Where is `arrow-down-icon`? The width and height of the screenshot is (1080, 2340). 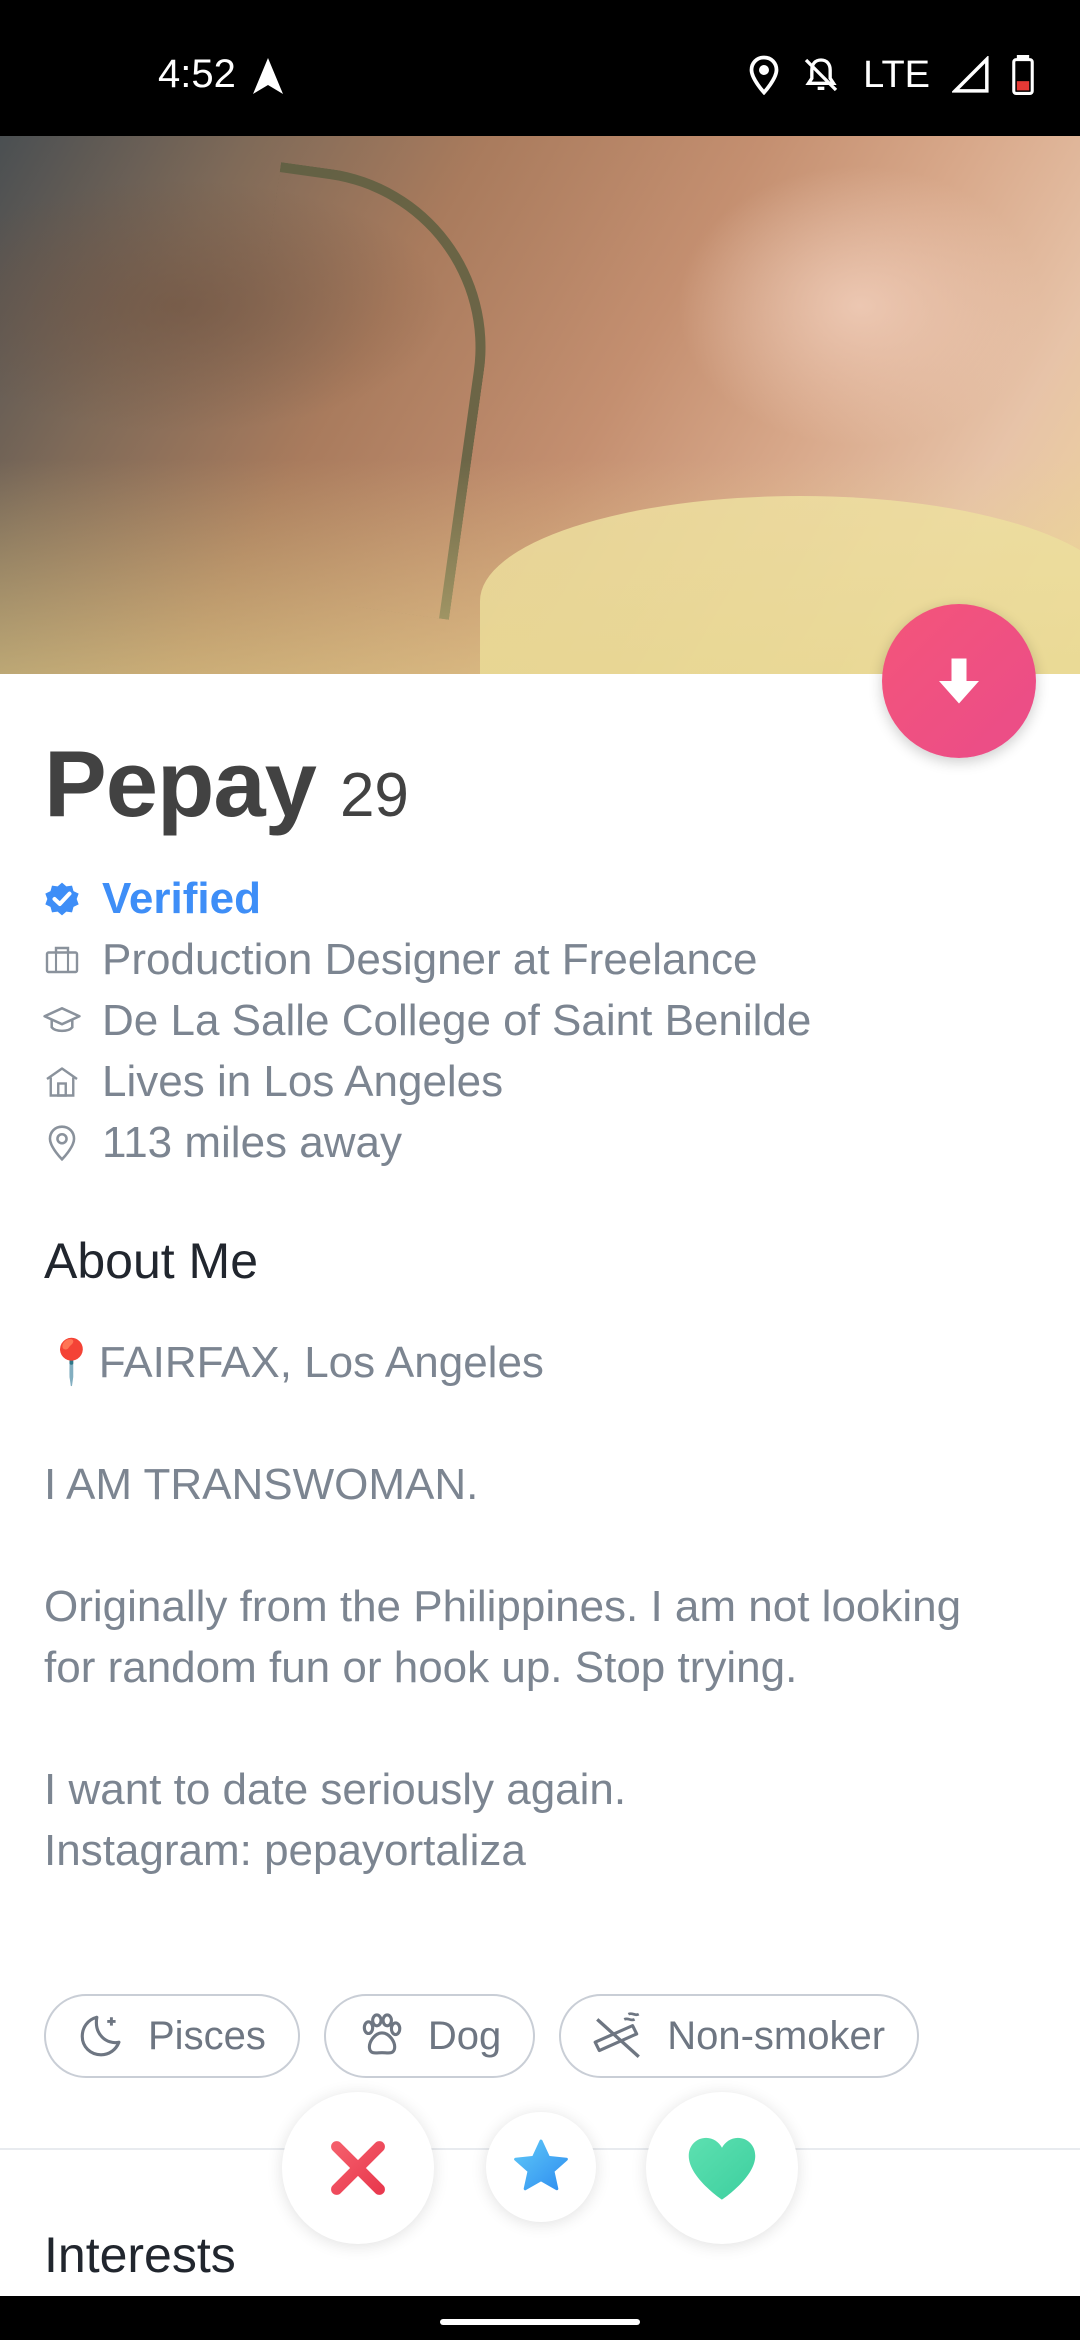 arrow-down-icon is located at coordinates (959, 681).